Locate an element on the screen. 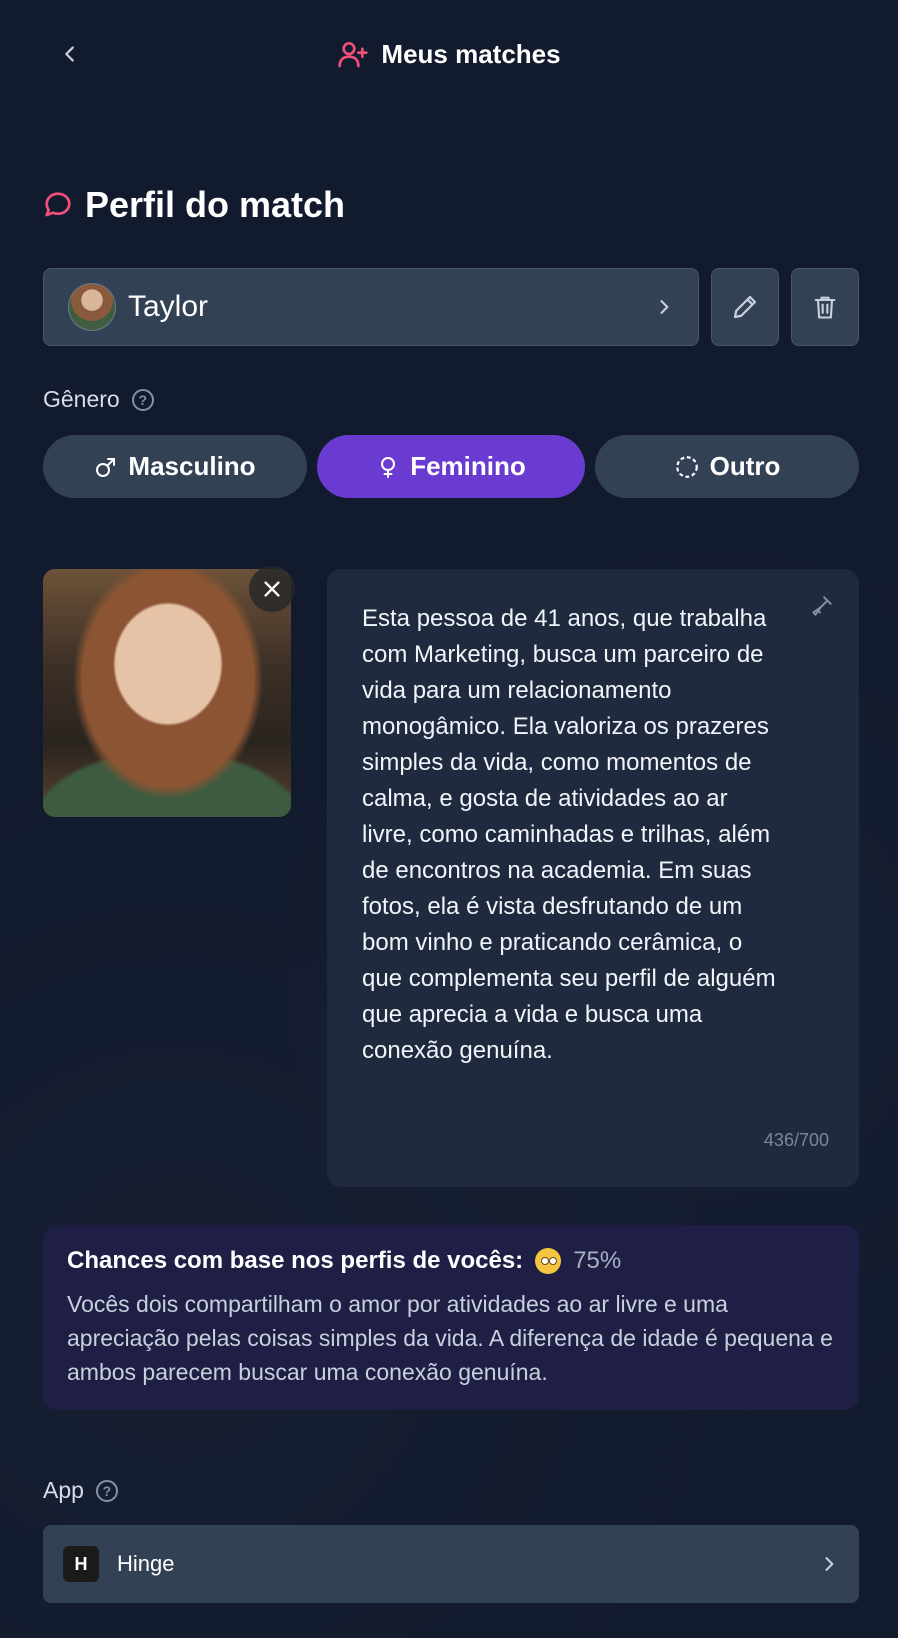 This screenshot has height=1638, width=898. gender-label: Gênero is located at coordinates (81, 399).